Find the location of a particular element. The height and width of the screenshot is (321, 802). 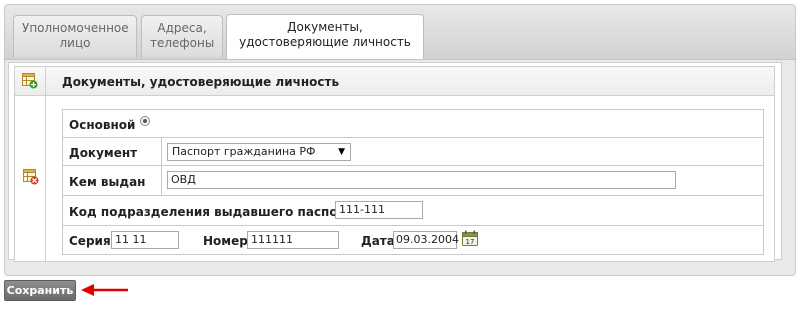

number-label: Номер is located at coordinates (225, 241).